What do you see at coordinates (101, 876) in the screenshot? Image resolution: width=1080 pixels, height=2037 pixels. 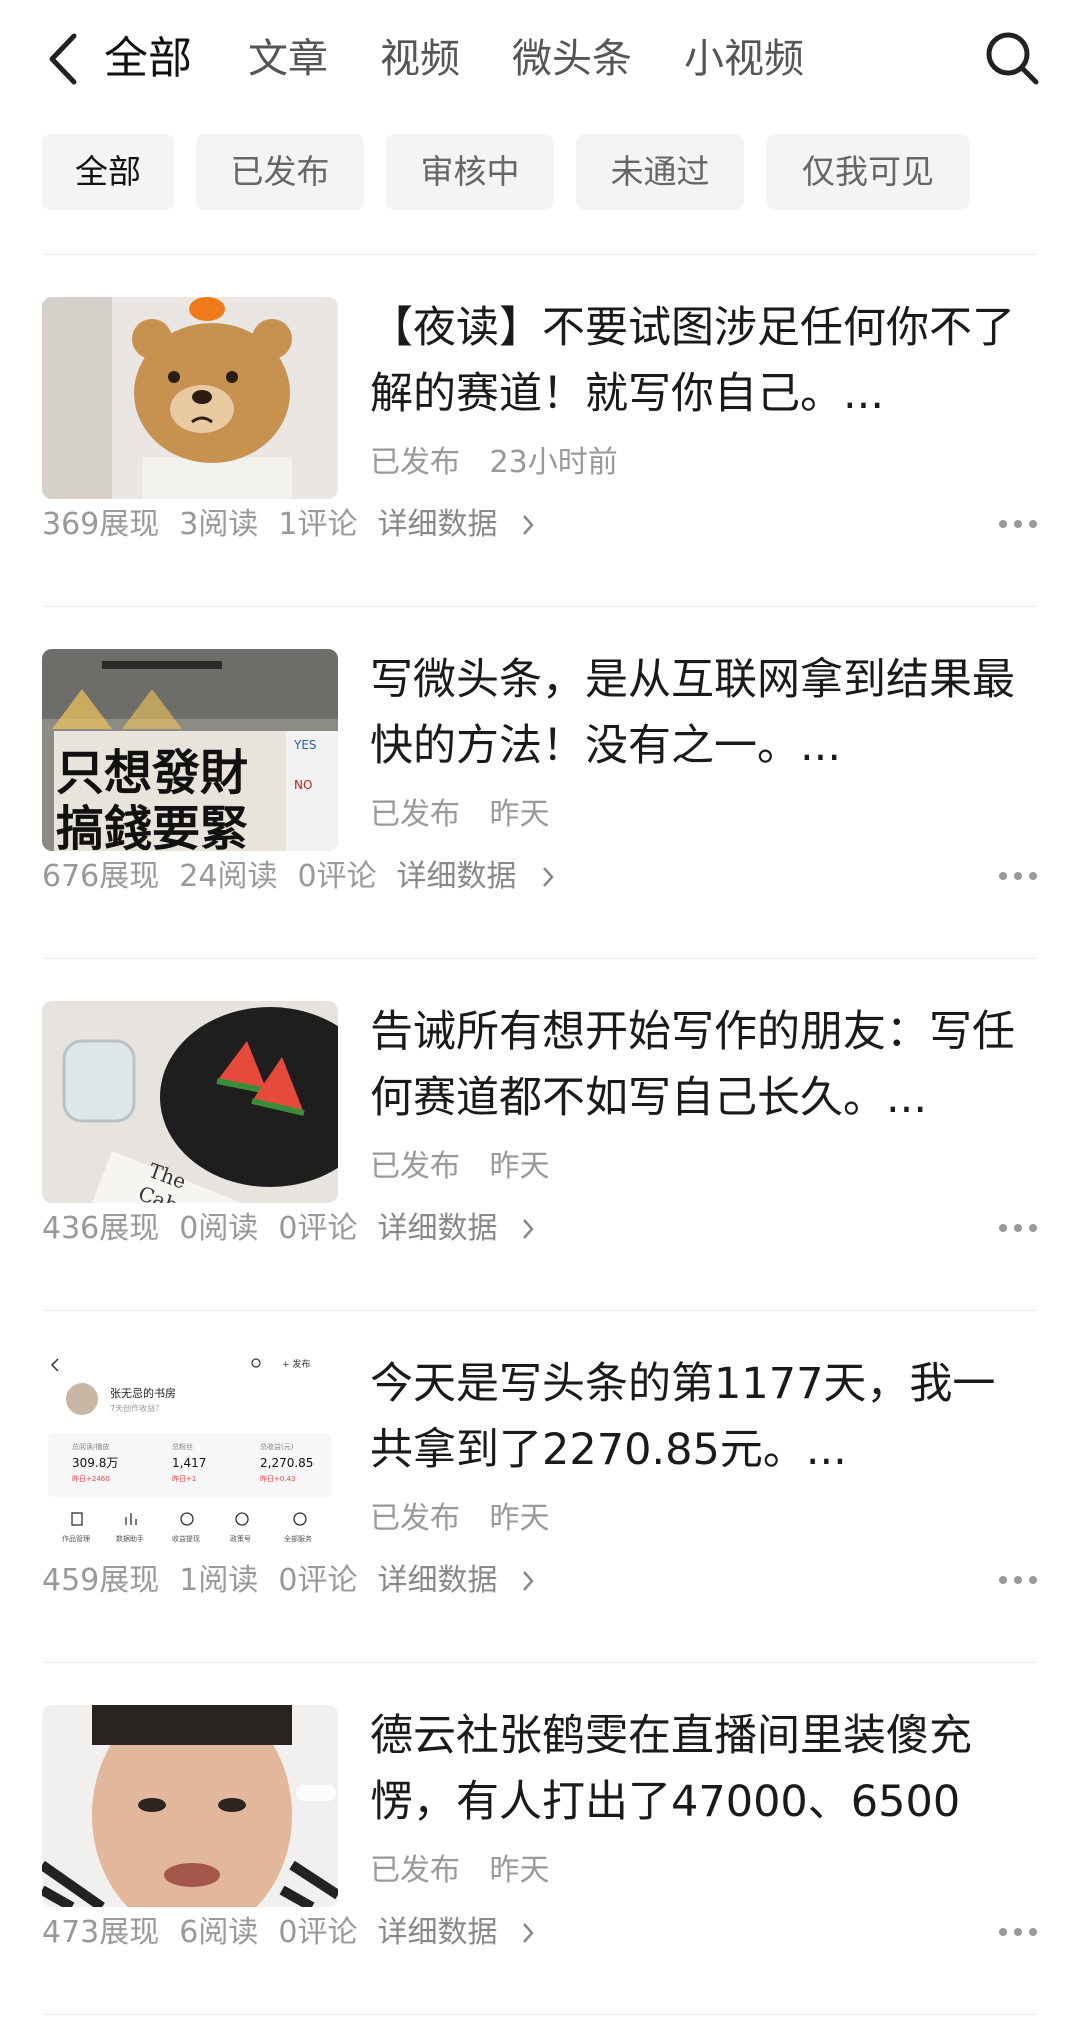 I see `impressions-count: 676展现` at bounding box center [101, 876].